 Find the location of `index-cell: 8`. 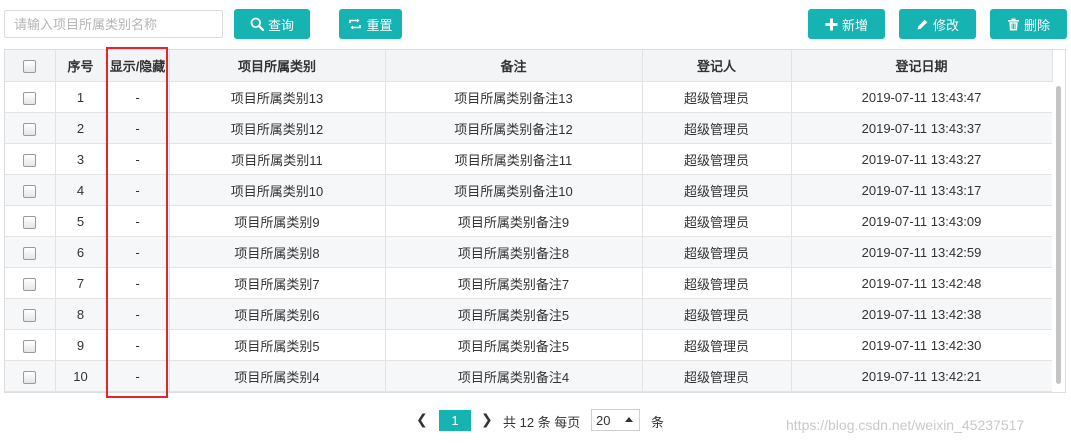

index-cell: 8 is located at coordinates (81, 314).